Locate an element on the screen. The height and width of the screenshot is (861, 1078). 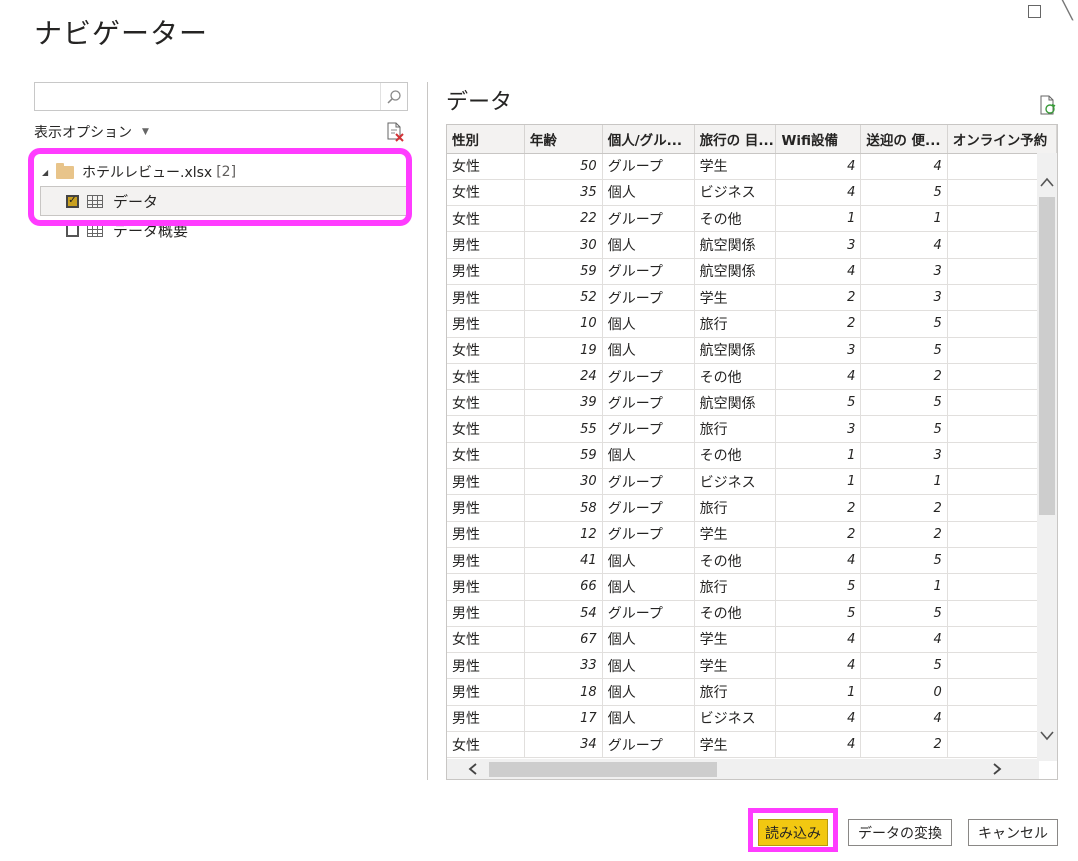
table-row: 男性 33 個人 学生 4 5 is located at coordinates (752, 666).